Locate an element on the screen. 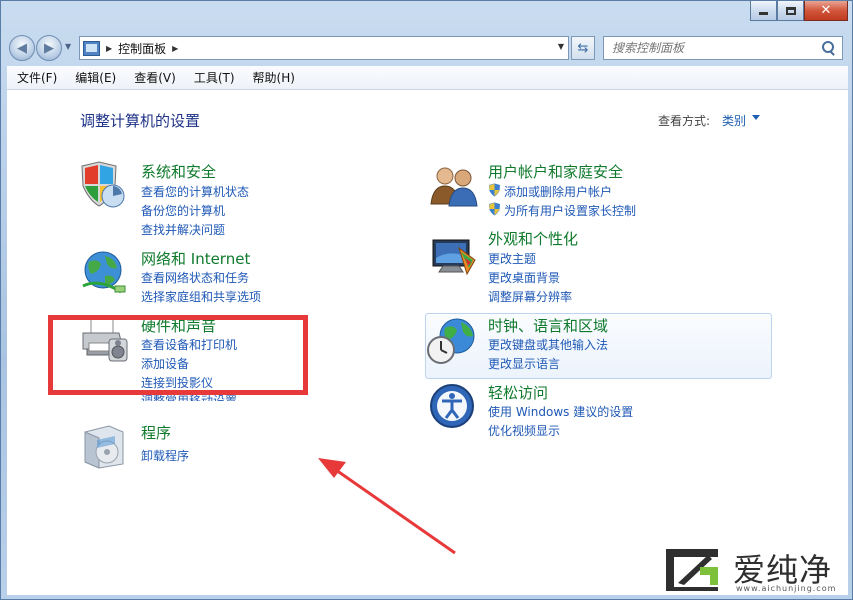  refresh-button: ⇆ is located at coordinates (583, 48).